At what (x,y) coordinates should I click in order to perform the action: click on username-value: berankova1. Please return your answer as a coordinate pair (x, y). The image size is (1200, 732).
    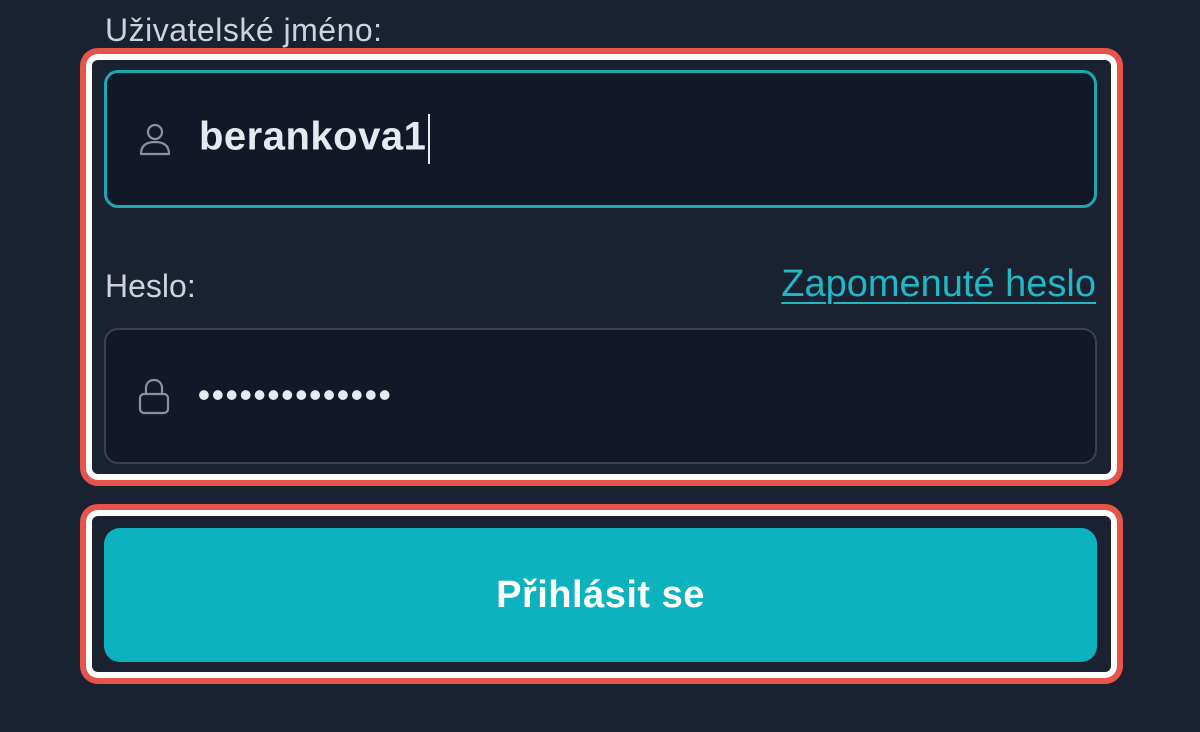
    Looking at the image, I should click on (313, 136).